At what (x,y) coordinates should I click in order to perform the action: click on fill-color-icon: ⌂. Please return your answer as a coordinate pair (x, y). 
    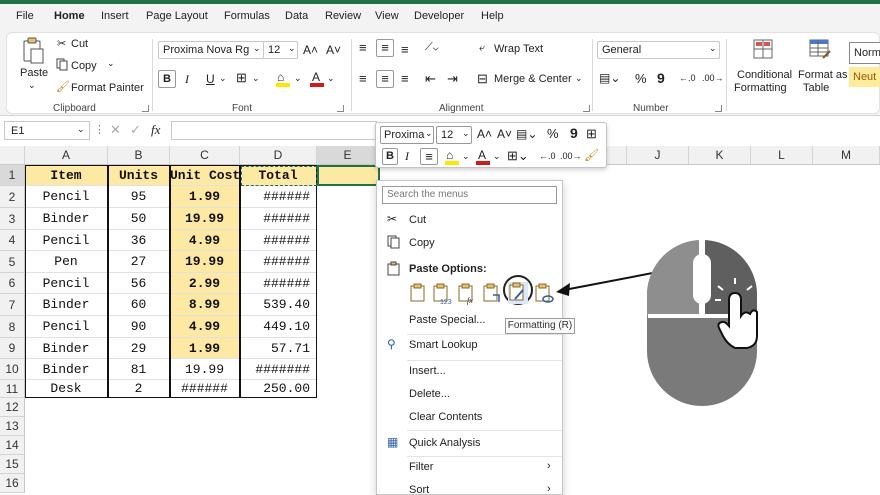
    Looking at the image, I should click on (283, 78).